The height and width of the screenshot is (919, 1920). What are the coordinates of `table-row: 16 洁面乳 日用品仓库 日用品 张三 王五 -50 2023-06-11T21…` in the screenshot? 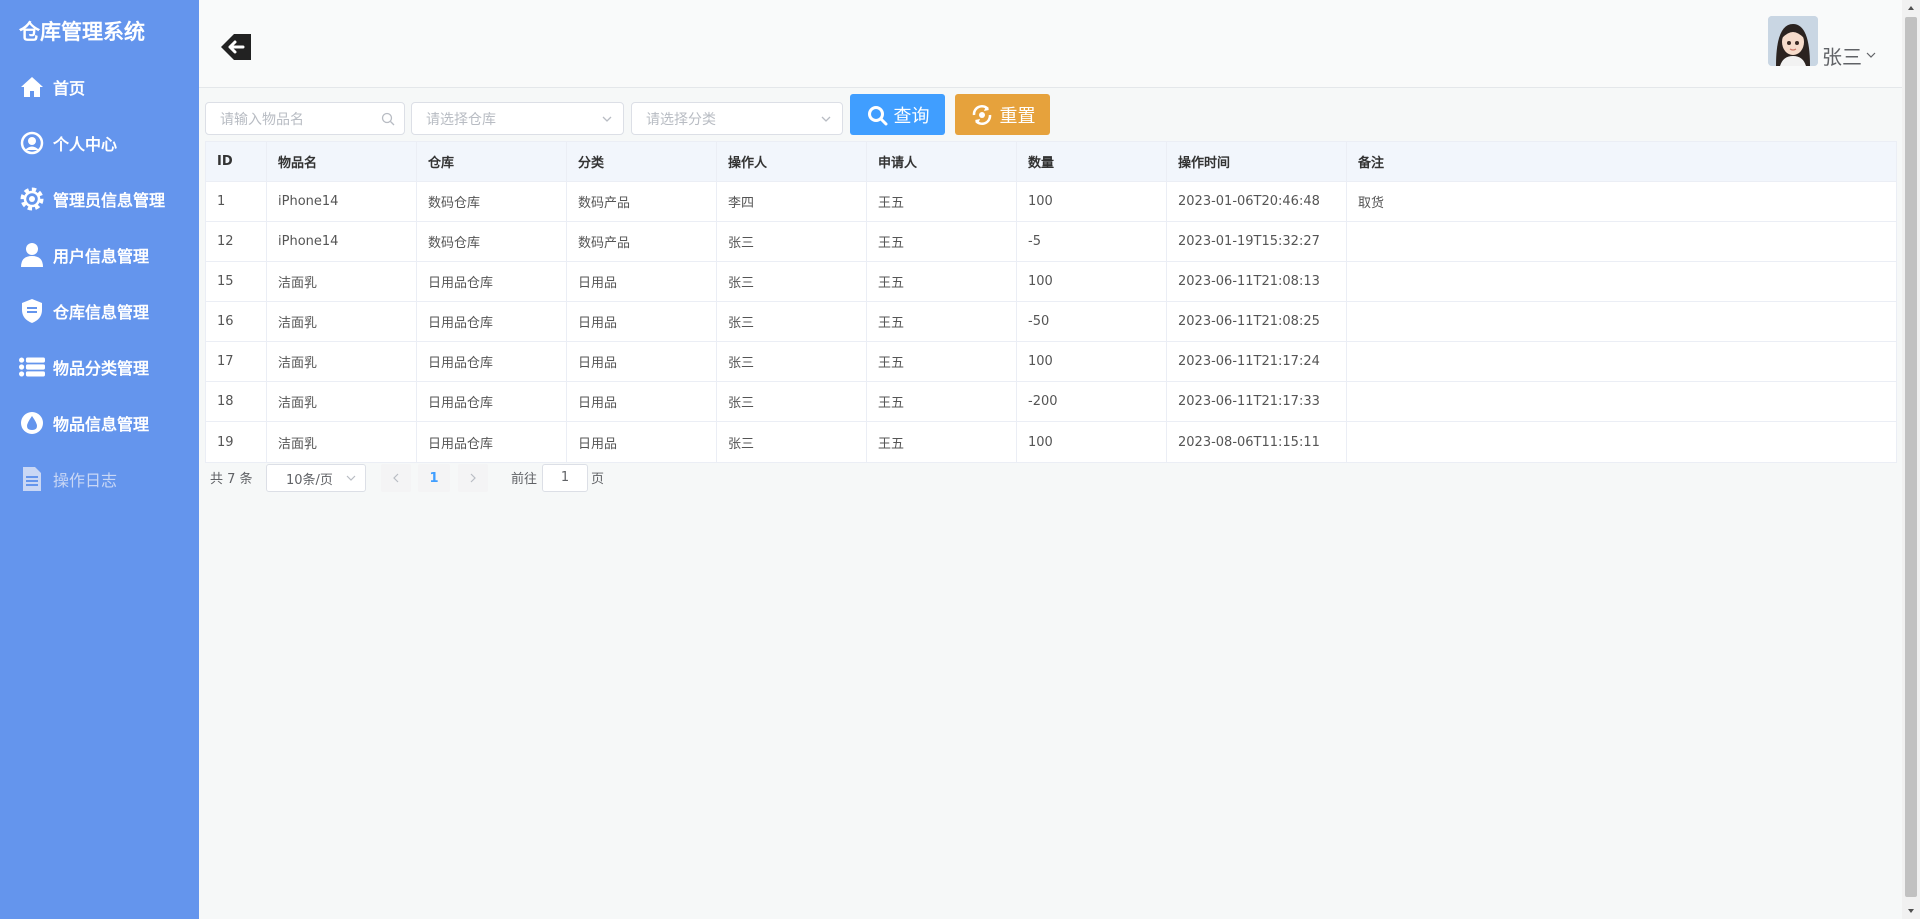 It's located at (1051, 322).